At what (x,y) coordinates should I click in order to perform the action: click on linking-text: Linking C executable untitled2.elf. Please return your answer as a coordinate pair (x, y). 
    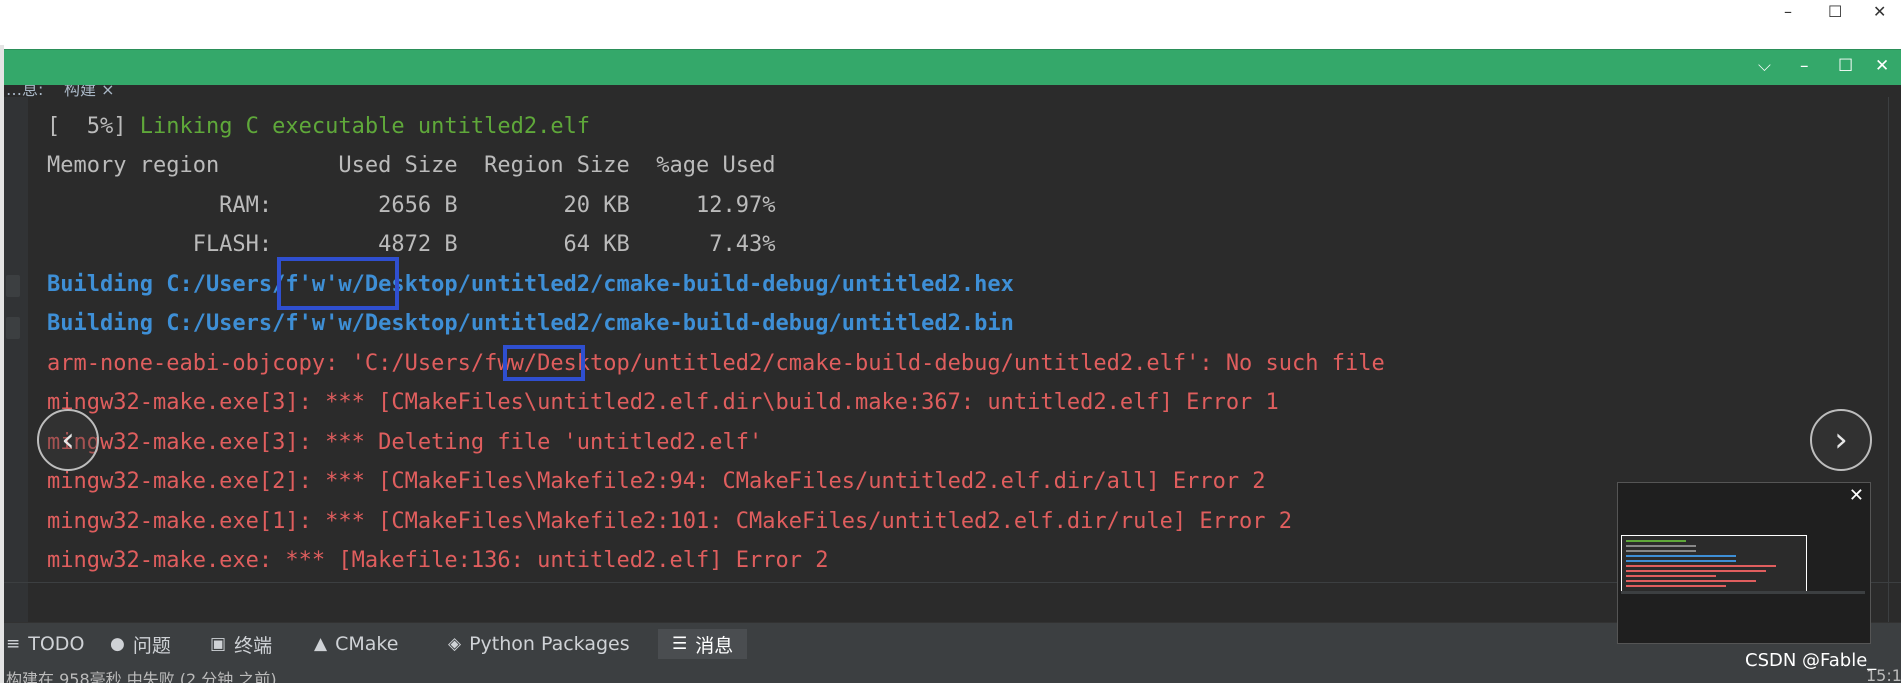
    Looking at the image, I should click on (365, 126).